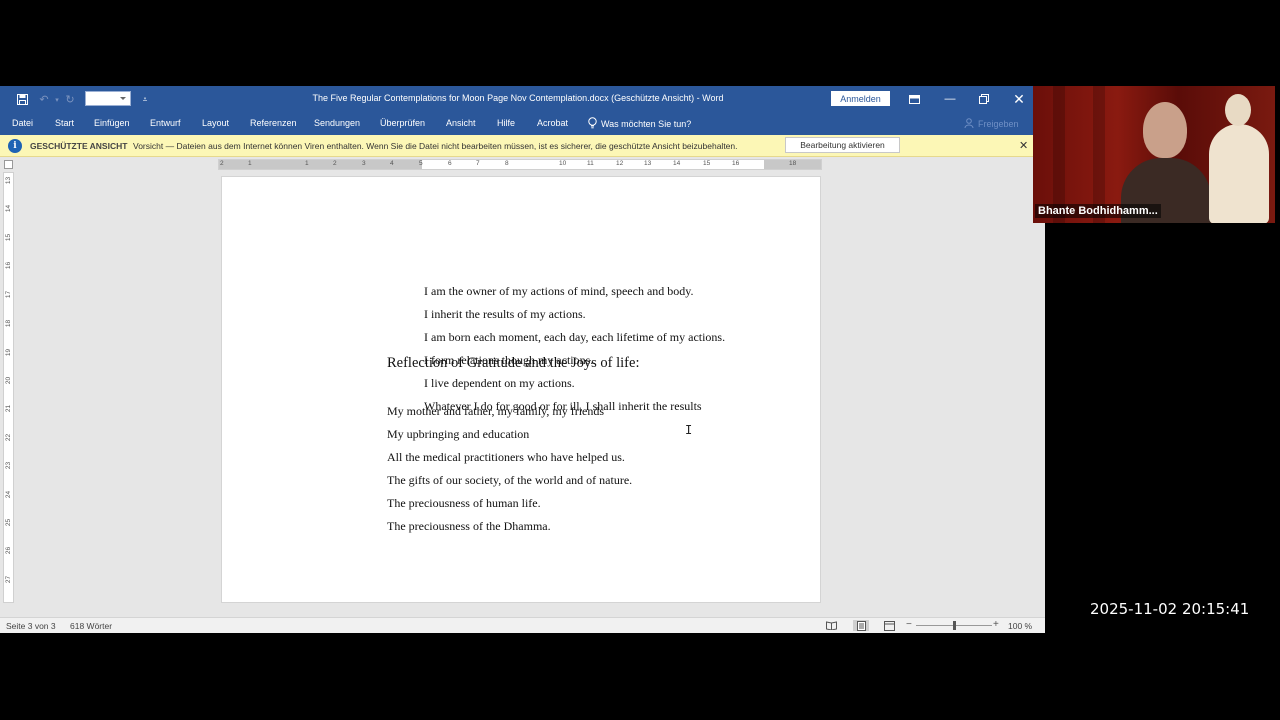 The height and width of the screenshot is (720, 1280). Describe the element at coordinates (914, 99) in the screenshot. I see `ribbon-display-options-icon` at that location.